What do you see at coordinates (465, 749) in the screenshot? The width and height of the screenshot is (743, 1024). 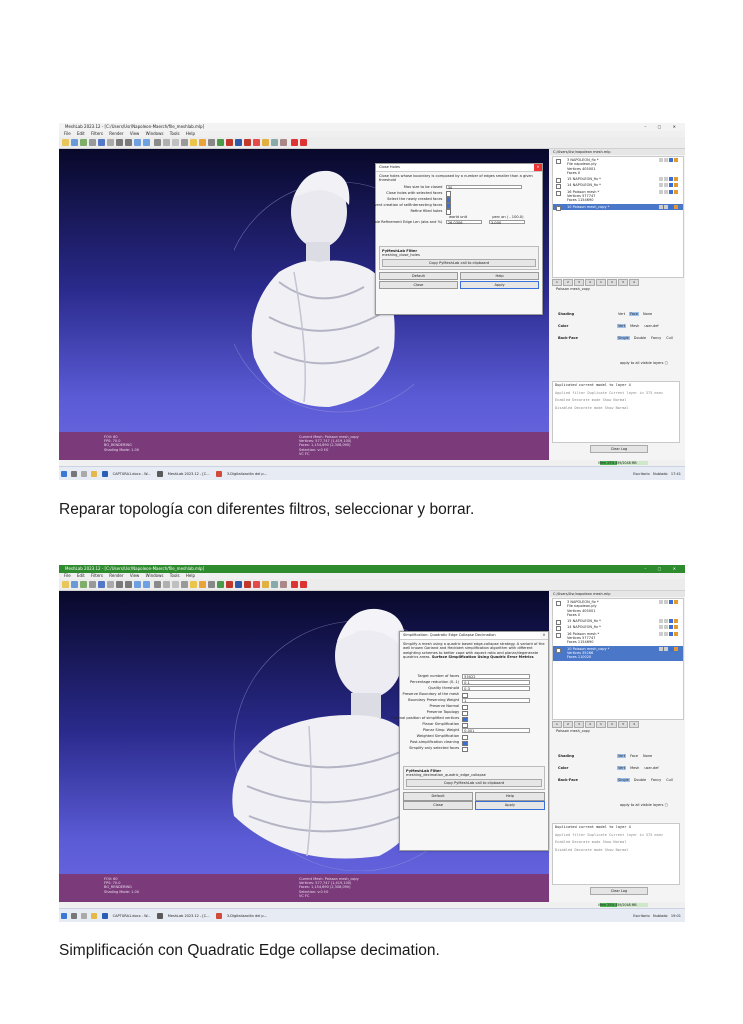 I see `only-selected-checkbox` at bounding box center [465, 749].